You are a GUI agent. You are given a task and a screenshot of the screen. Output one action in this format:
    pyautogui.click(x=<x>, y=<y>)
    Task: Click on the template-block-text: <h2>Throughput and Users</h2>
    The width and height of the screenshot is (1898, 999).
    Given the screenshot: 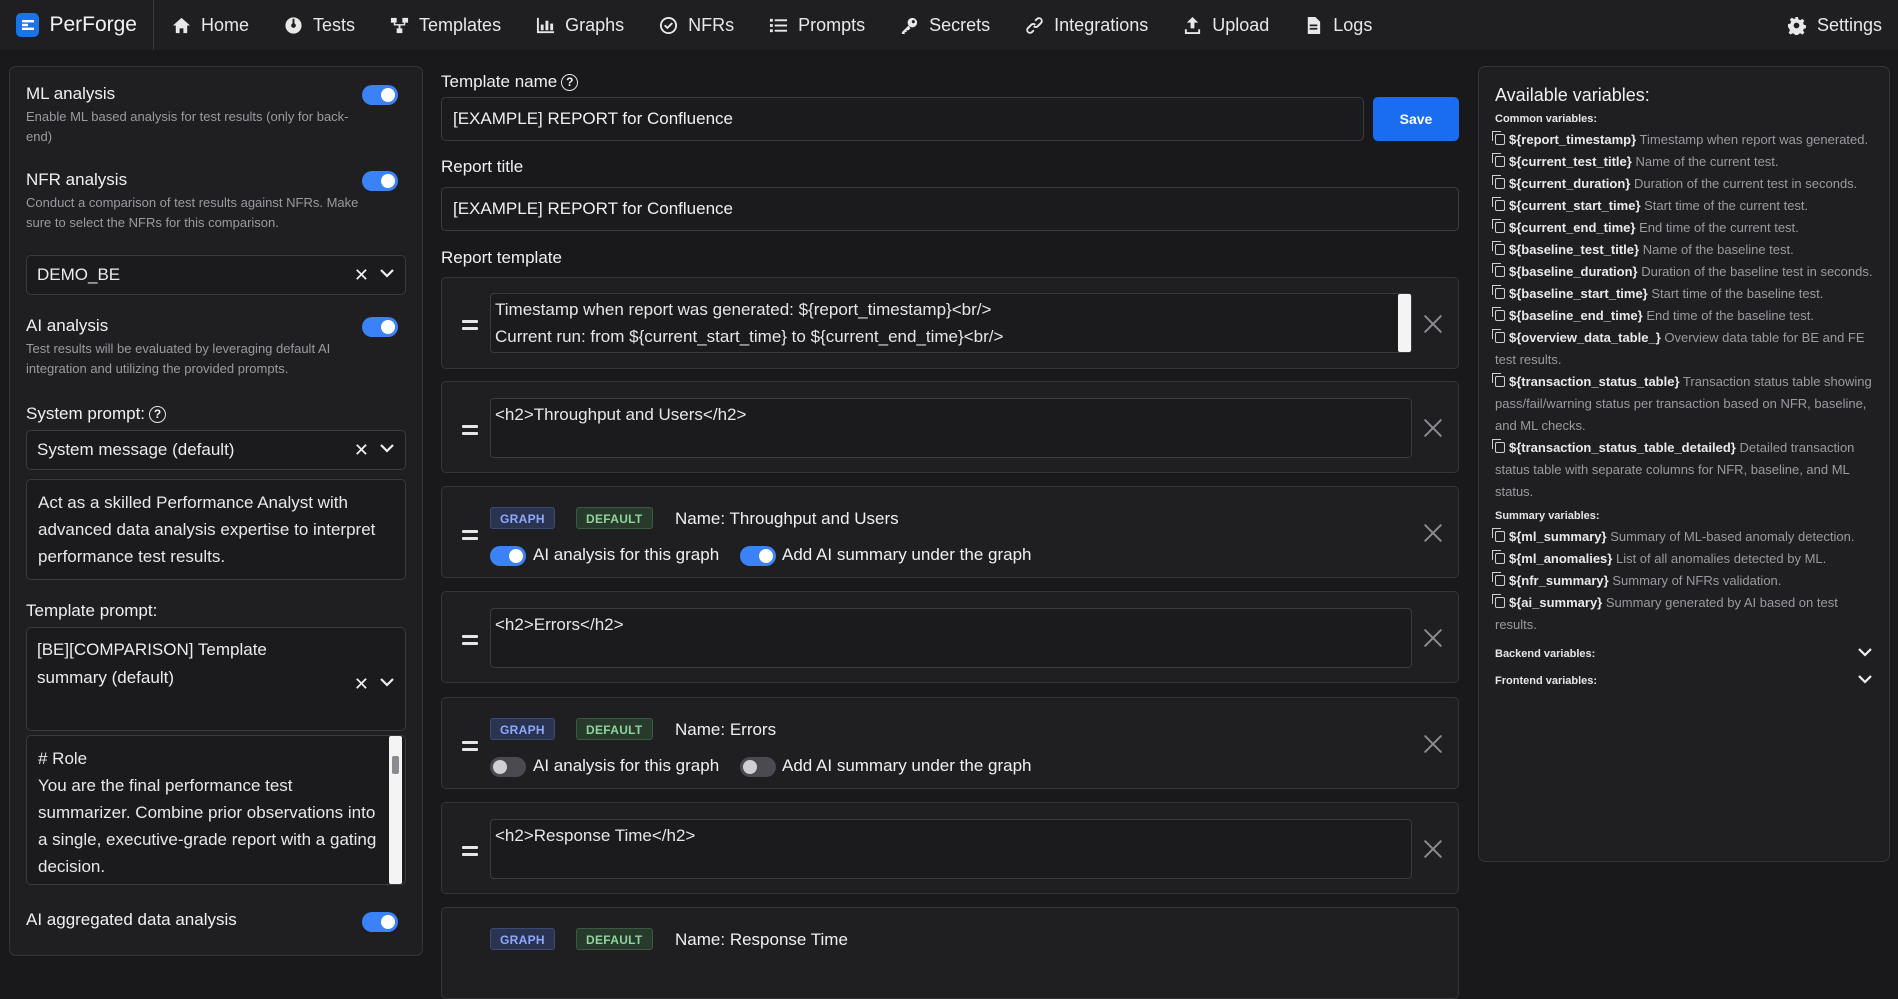 What is the action you would take?
    pyautogui.click(x=950, y=427)
    